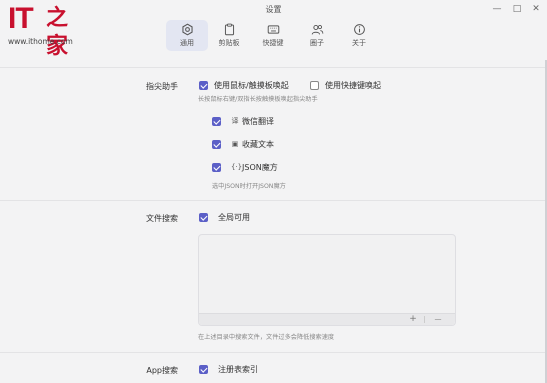 The width and height of the screenshot is (547, 383). What do you see at coordinates (216, 144) in the screenshot?
I see `favorite-text-checkbox` at bounding box center [216, 144].